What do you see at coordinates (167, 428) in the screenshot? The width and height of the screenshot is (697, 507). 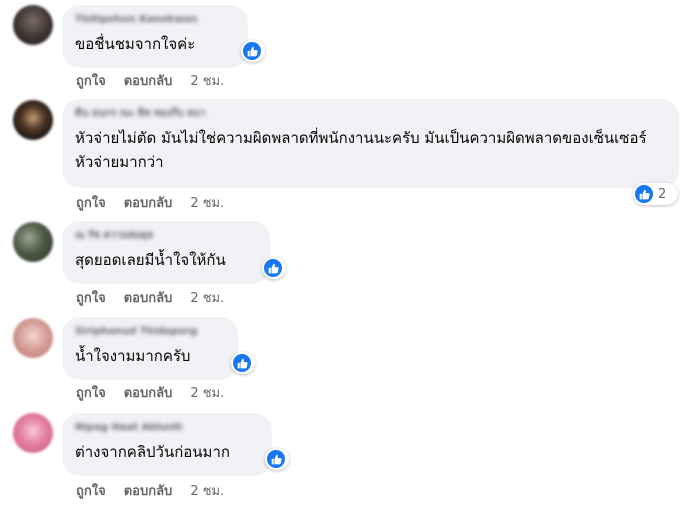 I see `comment-author: Nipag Haat Ablunti` at bounding box center [167, 428].